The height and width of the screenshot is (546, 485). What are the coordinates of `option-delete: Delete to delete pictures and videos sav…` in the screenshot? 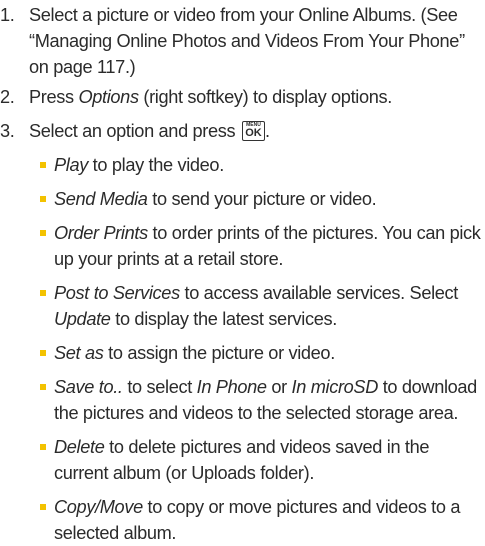 It's located at (260, 460).